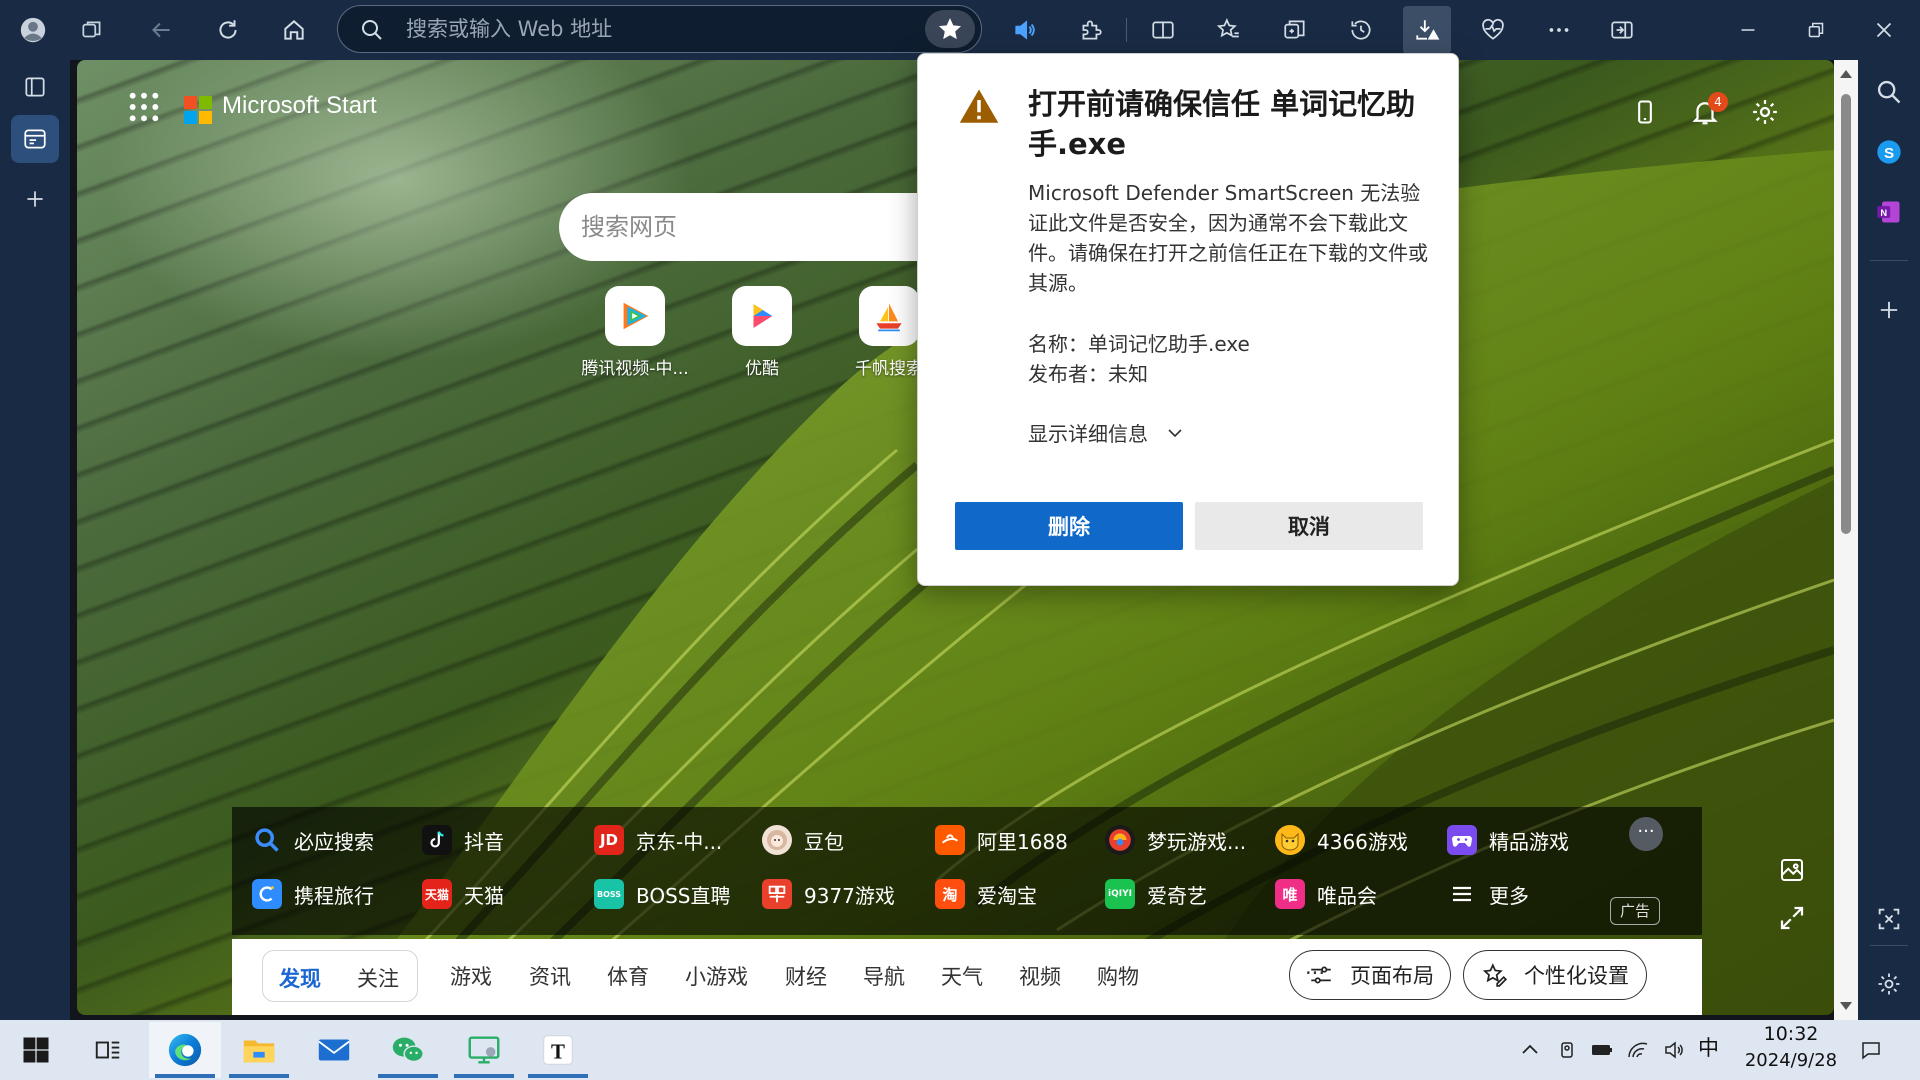 The height and width of the screenshot is (1080, 1920). I want to click on favorites-button, so click(1229, 30).